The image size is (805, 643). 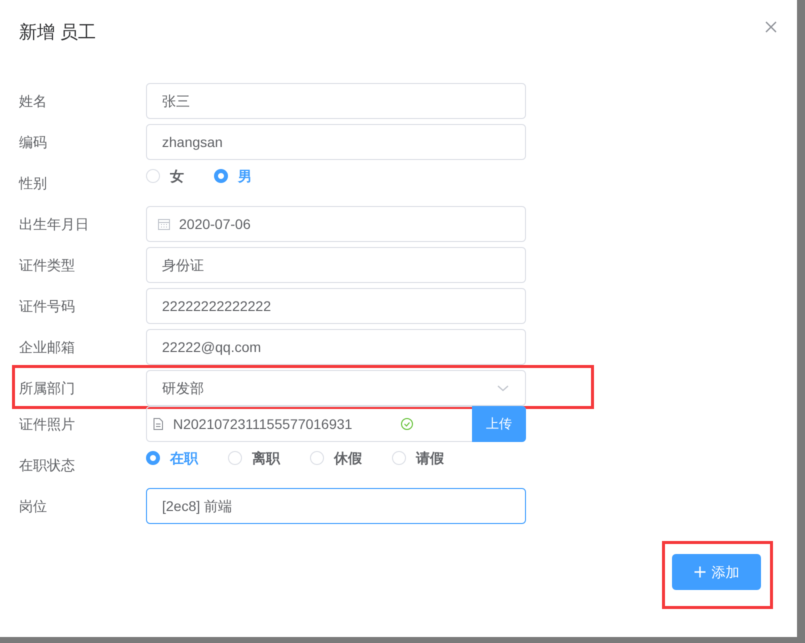 I want to click on text-field: 身份证, so click(x=336, y=265).